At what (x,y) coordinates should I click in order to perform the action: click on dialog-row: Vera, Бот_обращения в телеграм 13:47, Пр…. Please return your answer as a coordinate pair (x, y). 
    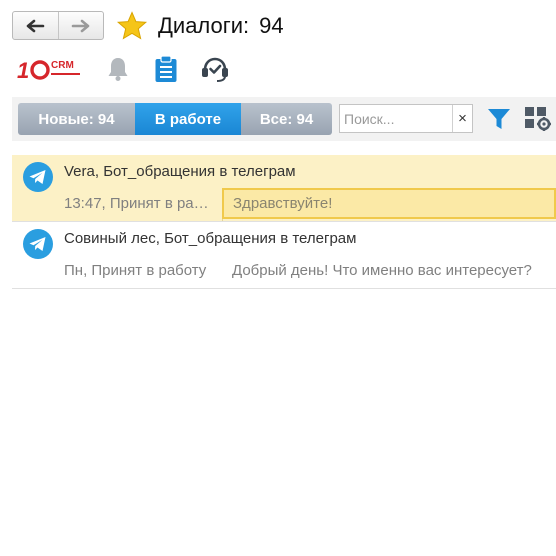
    Looking at the image, I should click on (284, 188).